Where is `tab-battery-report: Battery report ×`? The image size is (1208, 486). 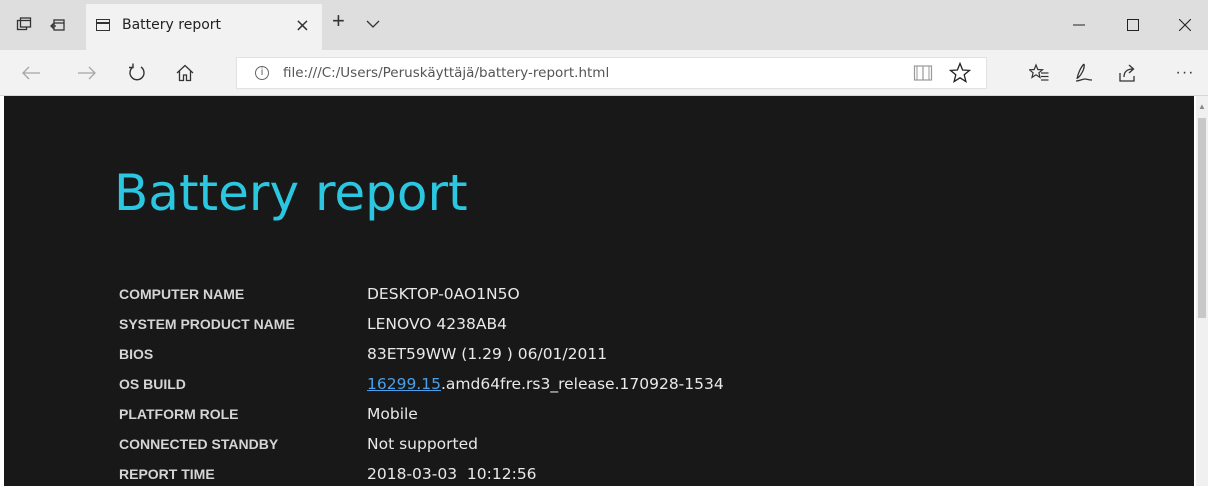
tab-battery-report: Battery report × is located at coordinates (204, 27).